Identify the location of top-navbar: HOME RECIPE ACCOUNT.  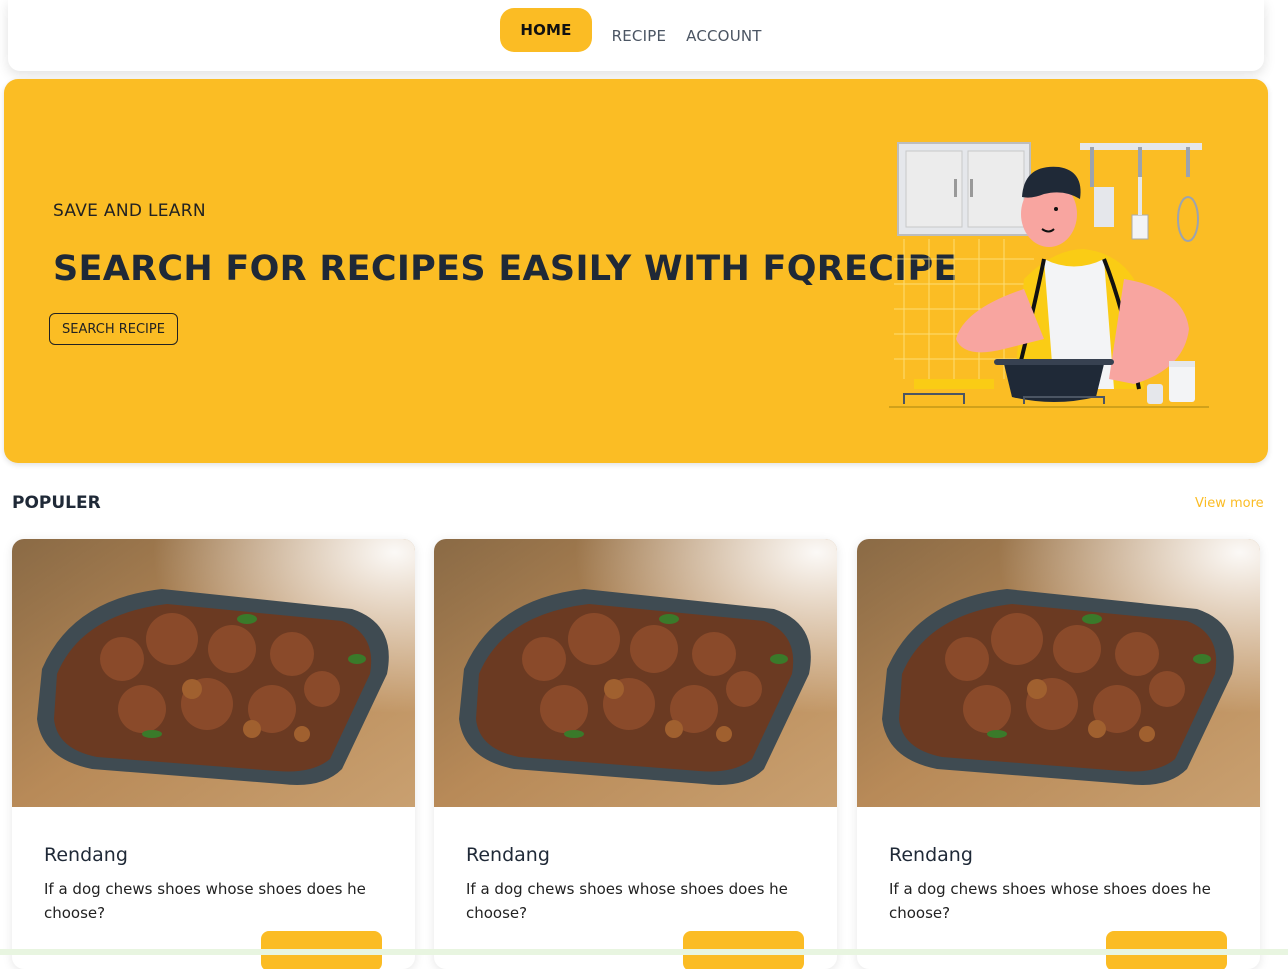
(636, 35).